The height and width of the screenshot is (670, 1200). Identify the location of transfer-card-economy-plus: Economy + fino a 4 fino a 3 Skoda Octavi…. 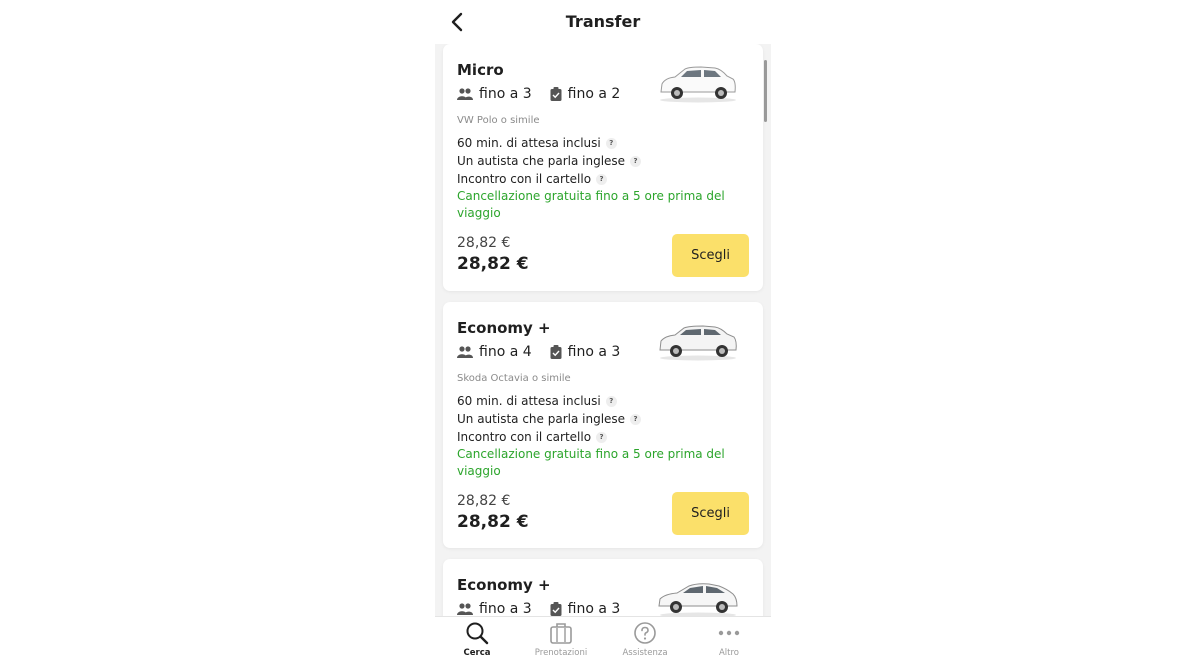
(603, 425).